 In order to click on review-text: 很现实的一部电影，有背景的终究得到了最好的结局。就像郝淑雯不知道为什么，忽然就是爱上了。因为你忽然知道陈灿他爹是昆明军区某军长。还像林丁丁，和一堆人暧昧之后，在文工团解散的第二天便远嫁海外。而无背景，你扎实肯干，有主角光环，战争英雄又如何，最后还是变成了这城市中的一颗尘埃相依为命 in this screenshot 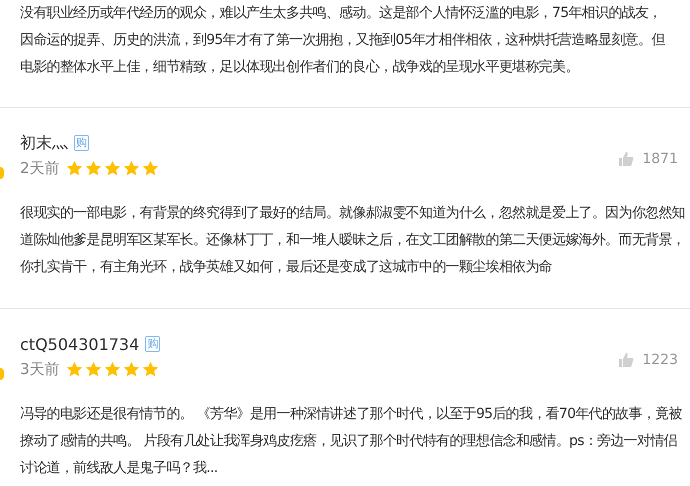, I will do `click(353, 240)`.